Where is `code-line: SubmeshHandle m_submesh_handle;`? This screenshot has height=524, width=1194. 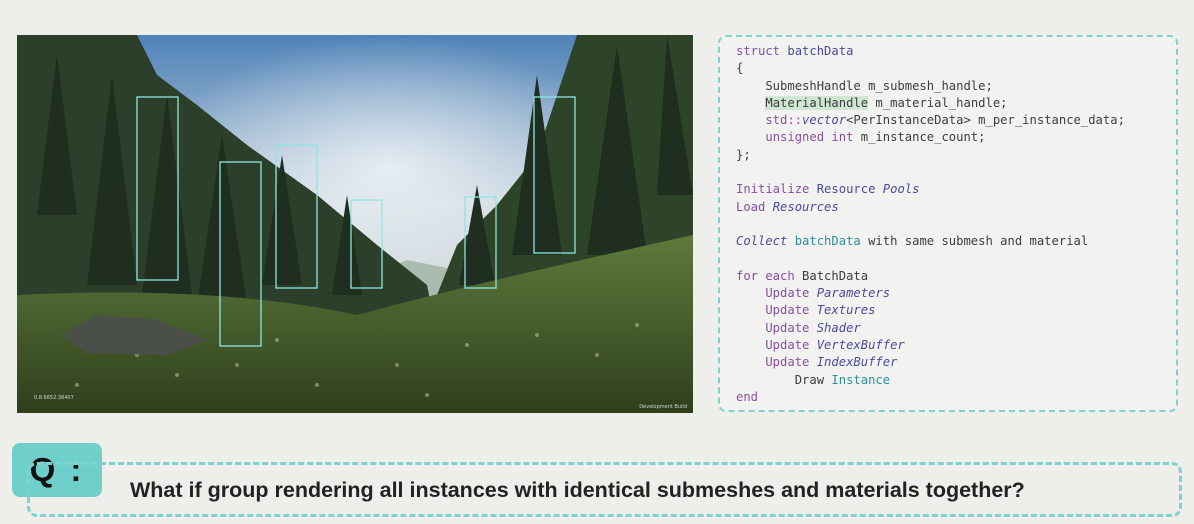 code-line: SubmeshHandle m_submesh_handle; is located at coordinates (930, 86).